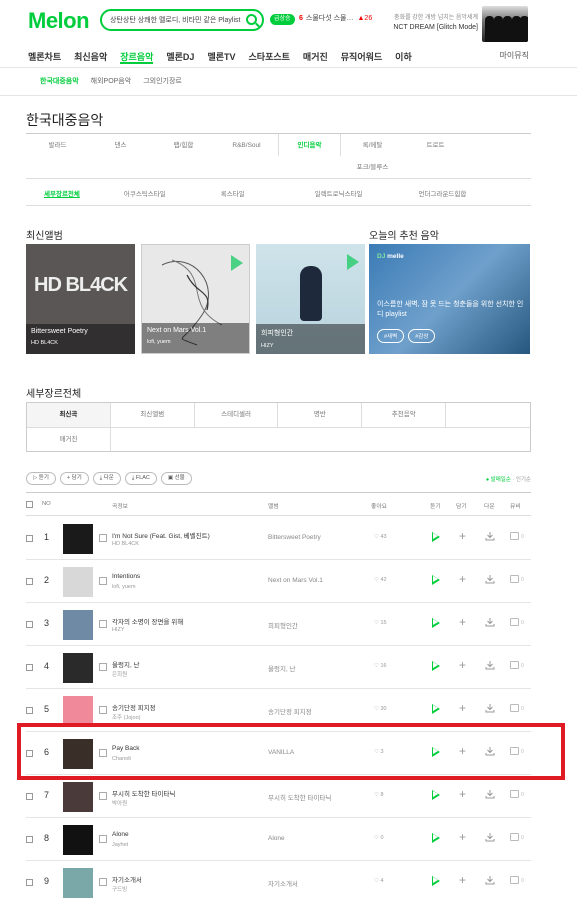 Image resolution: width=577 pixels, height=900 pixels. I want to click on song-album: 송기단정 피지정, so click(290, 711).